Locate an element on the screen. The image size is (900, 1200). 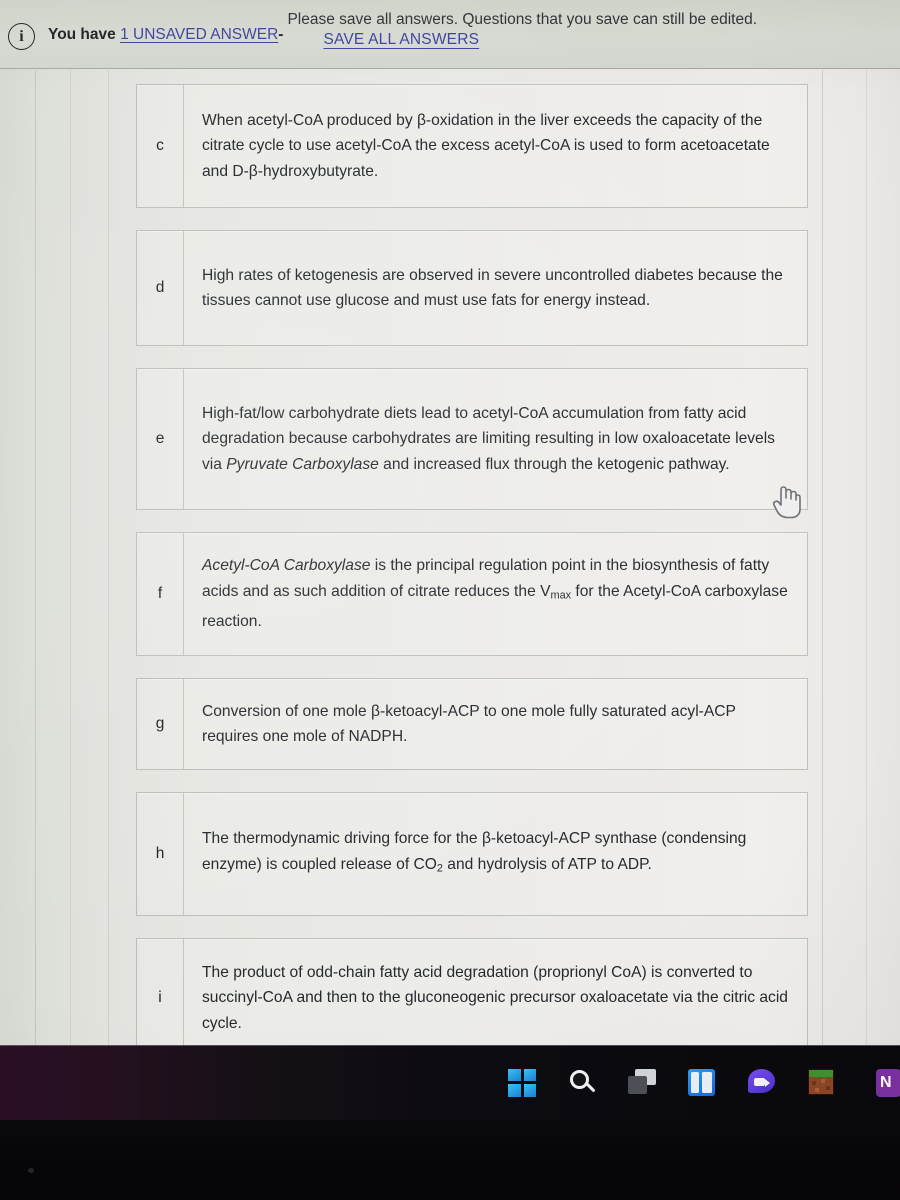
option-letter: f is located at coordinates (160, 594).